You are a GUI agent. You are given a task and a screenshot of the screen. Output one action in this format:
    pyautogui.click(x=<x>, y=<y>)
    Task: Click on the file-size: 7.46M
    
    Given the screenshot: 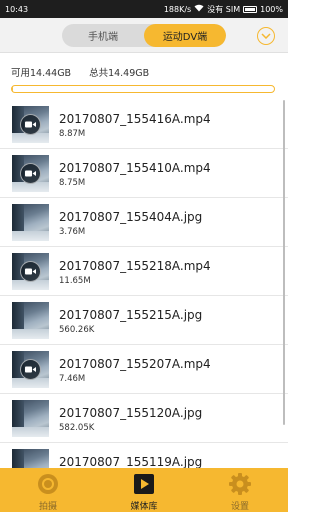 What is the action you would take?
    pyautogui.click(x=72, y=379)
    